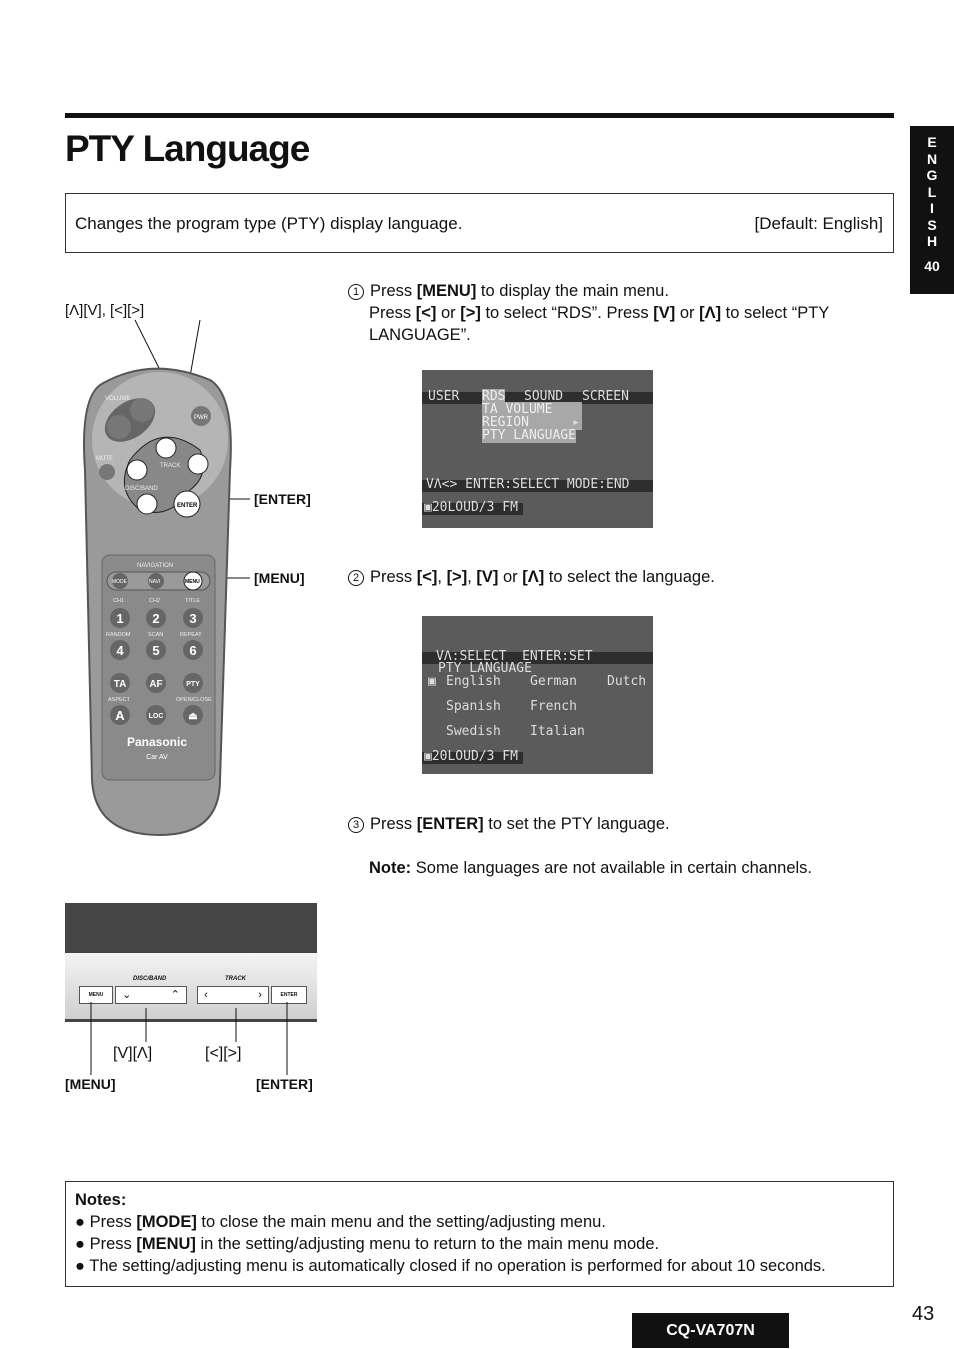 The height and width of the screenshot is (1349, 954). I want to click on key-mode: [MODE], so click(166, 1222).